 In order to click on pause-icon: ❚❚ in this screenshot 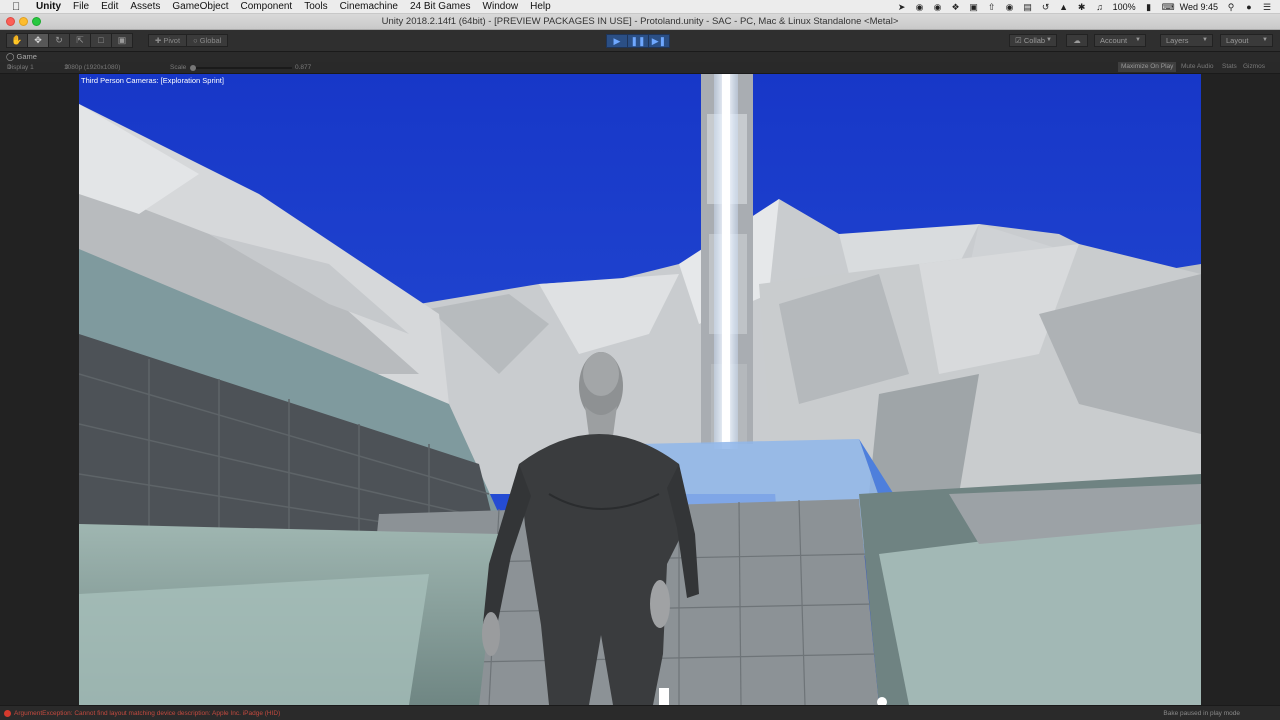, I will do `click(638, 41)`.